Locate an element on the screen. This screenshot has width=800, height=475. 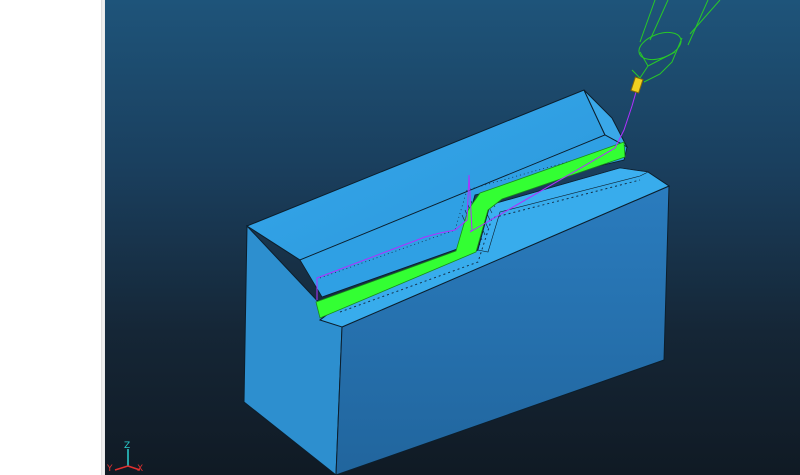
y-axis-label: Y is located at coordinates (109, 469).